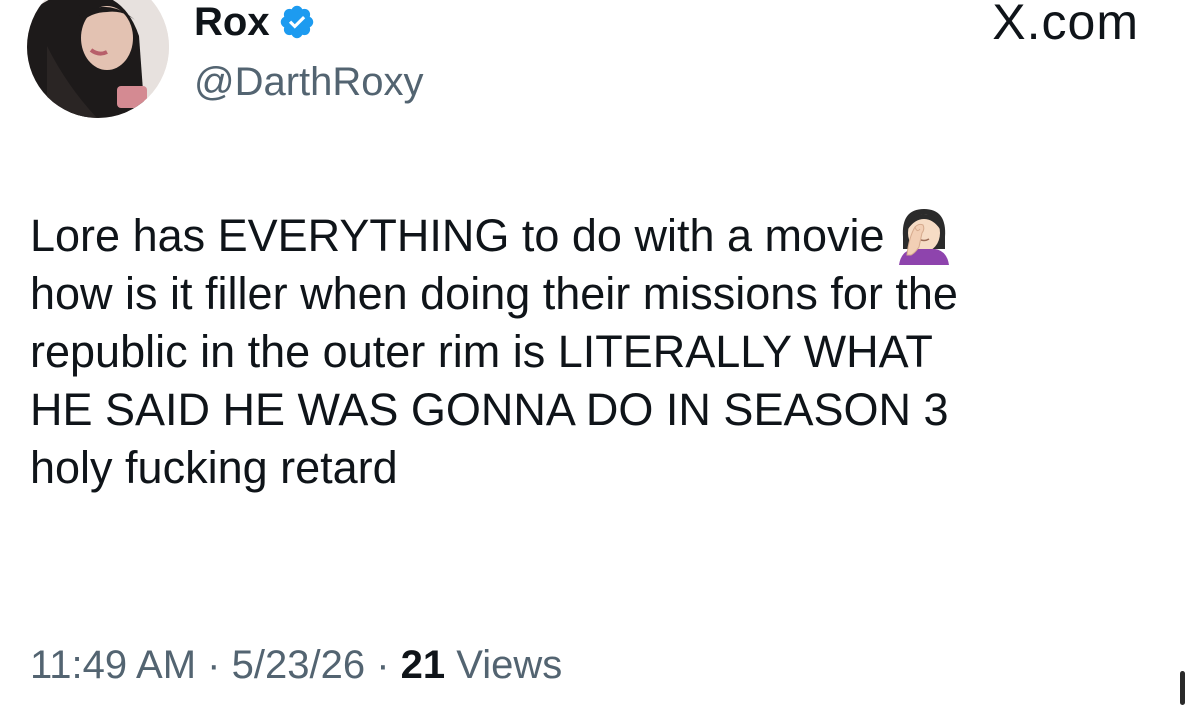  Describe the element at coordinates (1065, 25) in the screenshot. I see `brand-label: X.com` at that location.